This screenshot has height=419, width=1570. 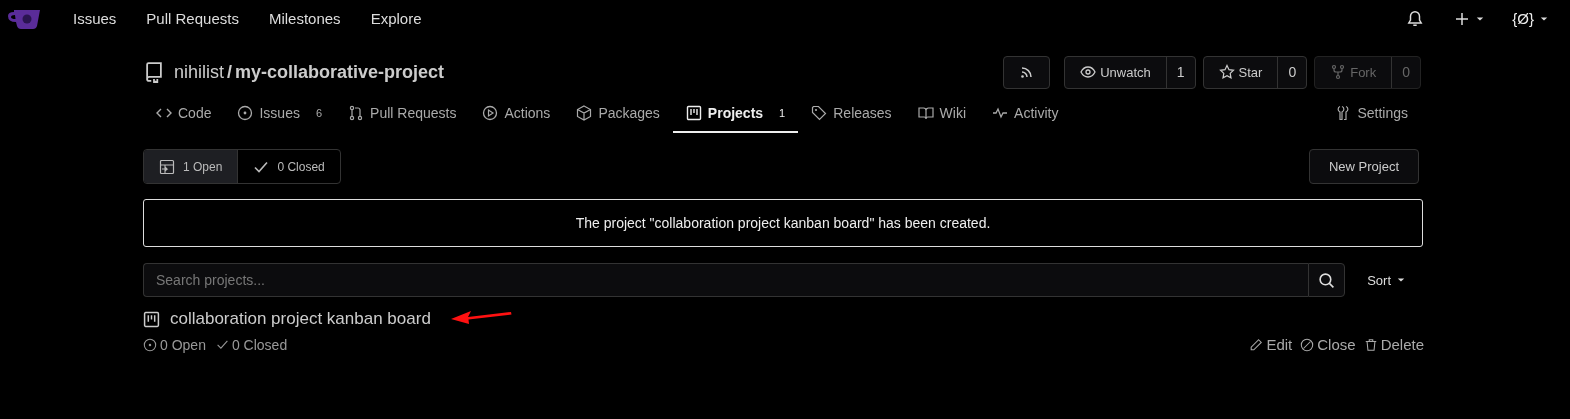 I want to click on repo-tab: Actions, so click(x=516, y=114).